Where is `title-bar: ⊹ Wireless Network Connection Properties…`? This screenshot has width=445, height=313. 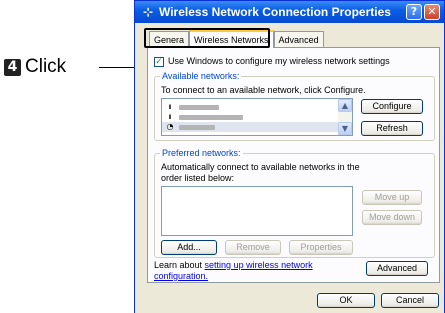 title-bar: ⊹ Wireless Network Connection Properties… is located at coordinates (289, 12).